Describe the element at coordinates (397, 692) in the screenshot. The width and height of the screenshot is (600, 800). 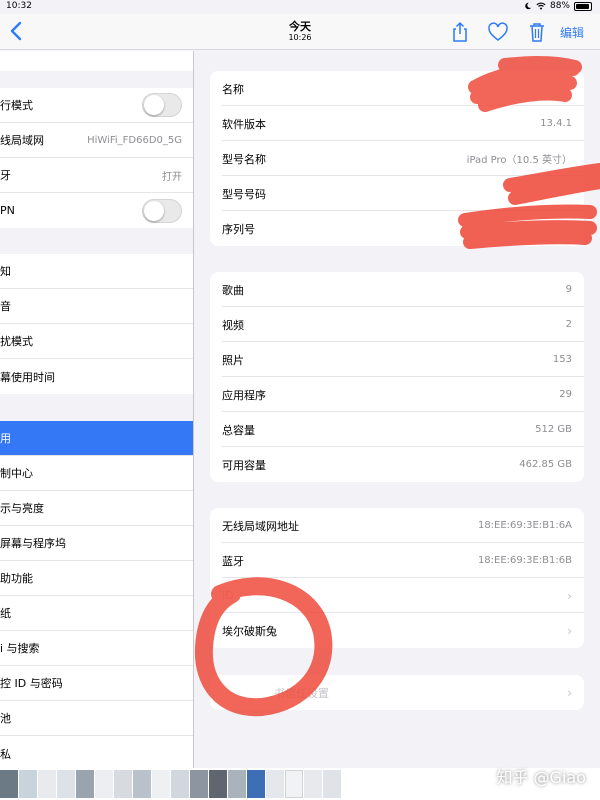
I see `certificate-trust-row: 书信任设置 ›` at that location.